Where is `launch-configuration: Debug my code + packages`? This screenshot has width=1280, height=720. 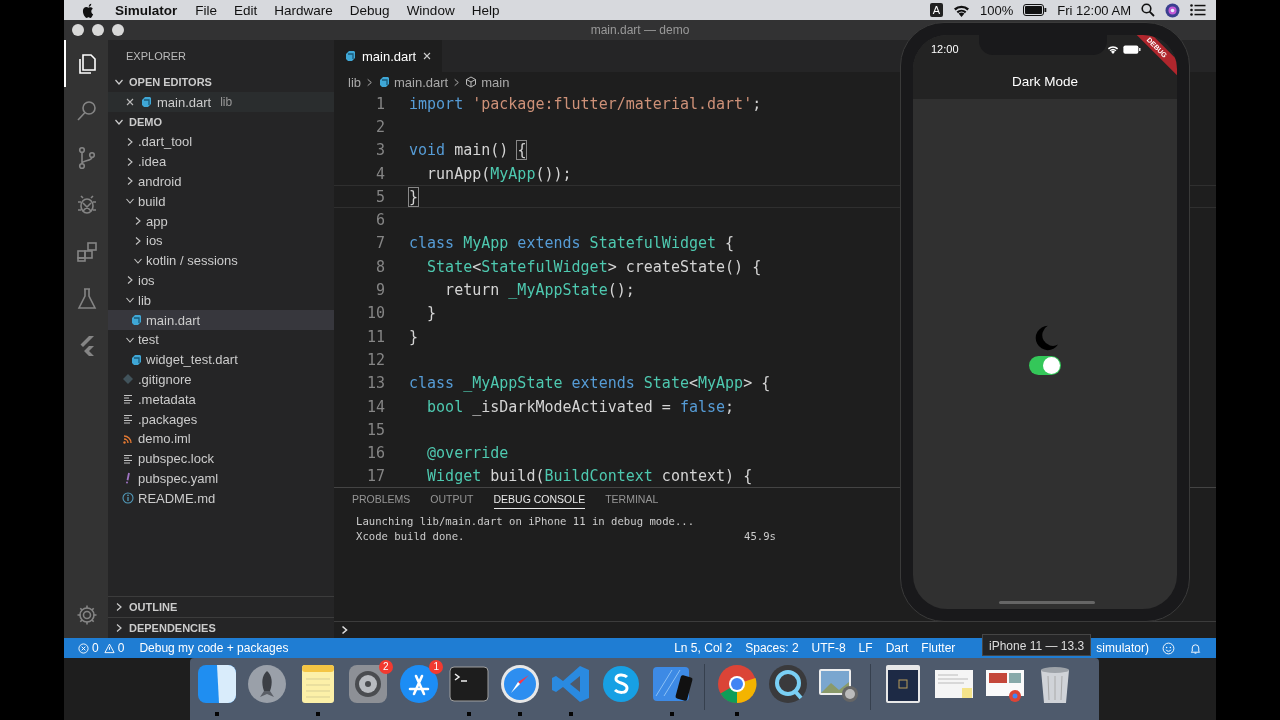 launch-configuration: Debug my code + packages is located at coordinates (214, 648).